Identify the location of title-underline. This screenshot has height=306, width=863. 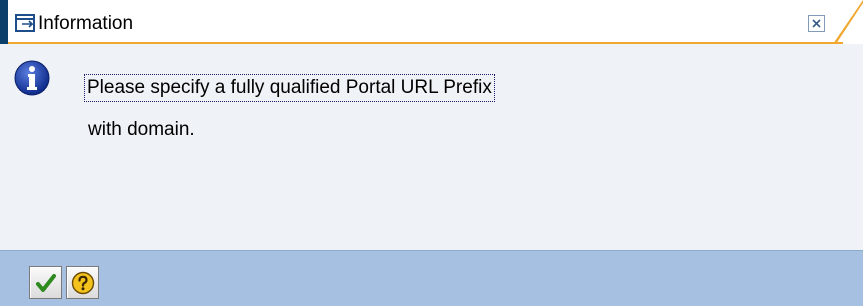
(425, 43).